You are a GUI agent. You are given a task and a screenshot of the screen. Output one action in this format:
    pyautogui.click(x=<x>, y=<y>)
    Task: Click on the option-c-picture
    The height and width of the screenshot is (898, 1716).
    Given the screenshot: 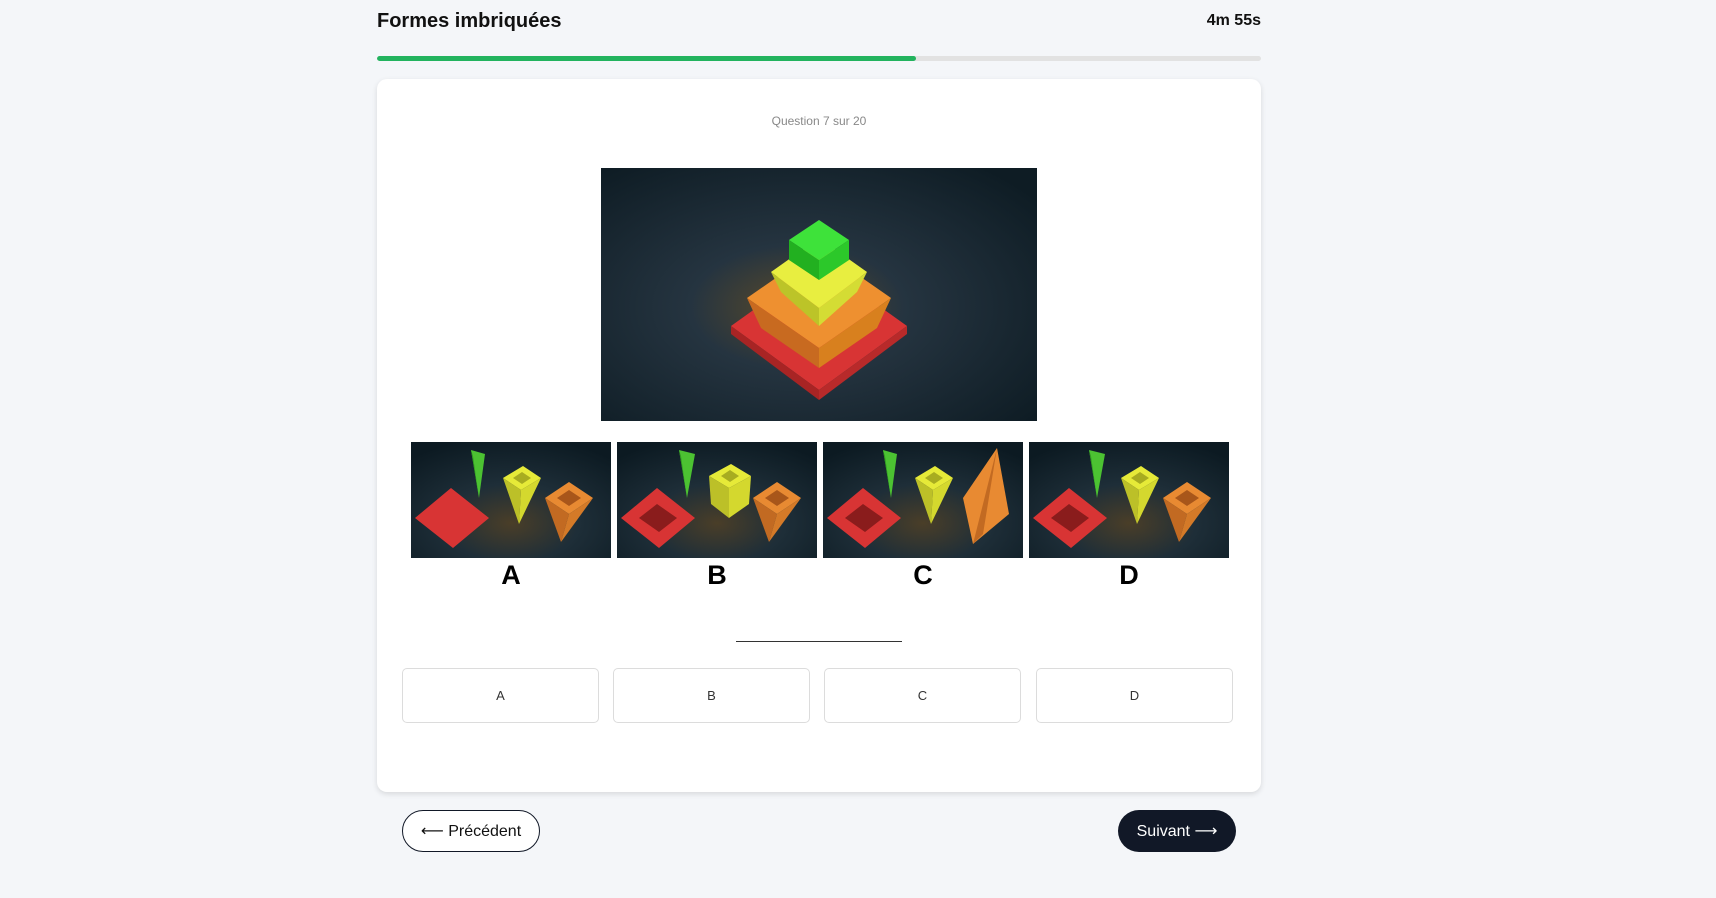 What is the action you would take?
    pyautogui.click(x=923, y=500)
    